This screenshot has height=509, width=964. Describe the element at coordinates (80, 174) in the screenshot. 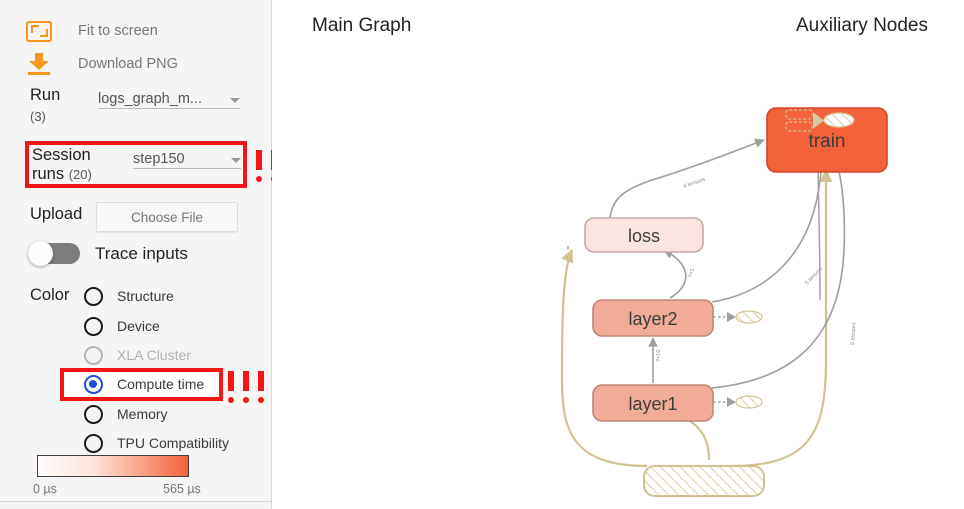

I see `session-runs-count: (20)` at that location.